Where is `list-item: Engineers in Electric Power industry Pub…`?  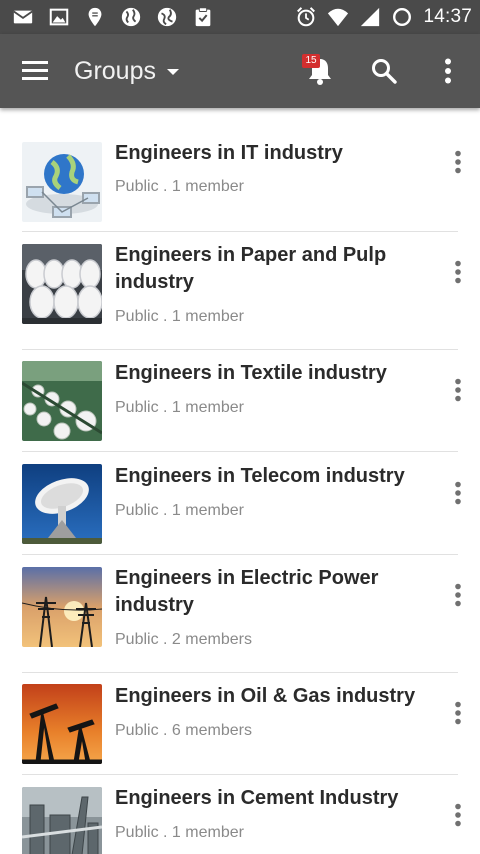
list-item: Engineers in Electric Power industry Pub… is located at coordinates (240, 614).